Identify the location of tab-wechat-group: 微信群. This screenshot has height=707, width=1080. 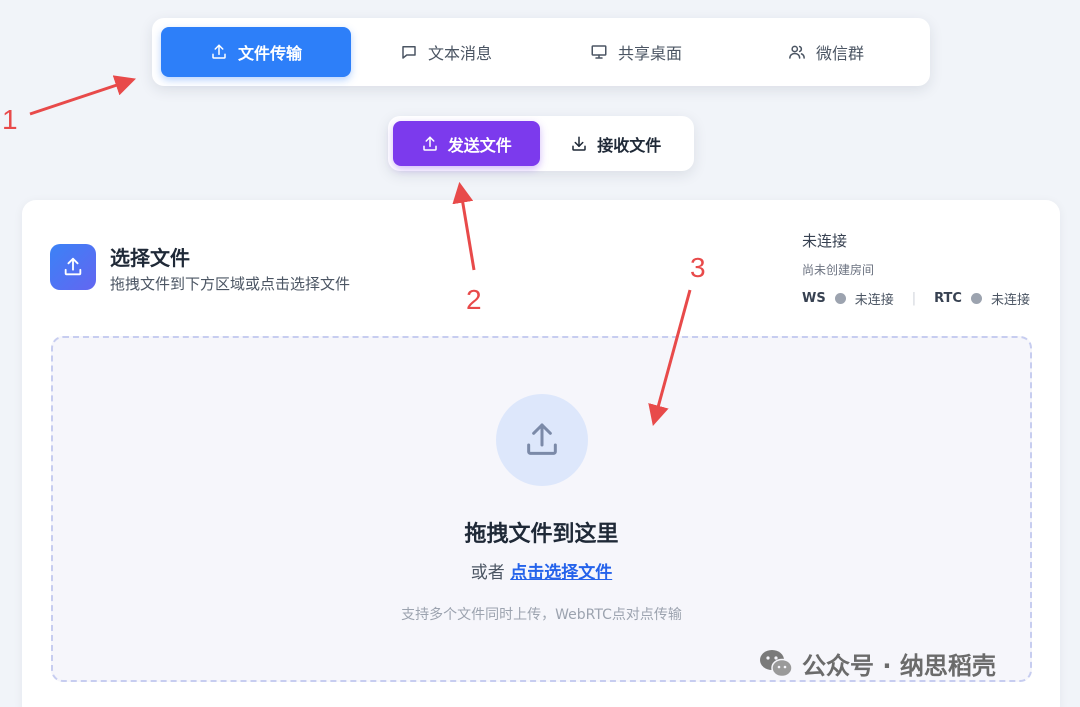
(826, 52).